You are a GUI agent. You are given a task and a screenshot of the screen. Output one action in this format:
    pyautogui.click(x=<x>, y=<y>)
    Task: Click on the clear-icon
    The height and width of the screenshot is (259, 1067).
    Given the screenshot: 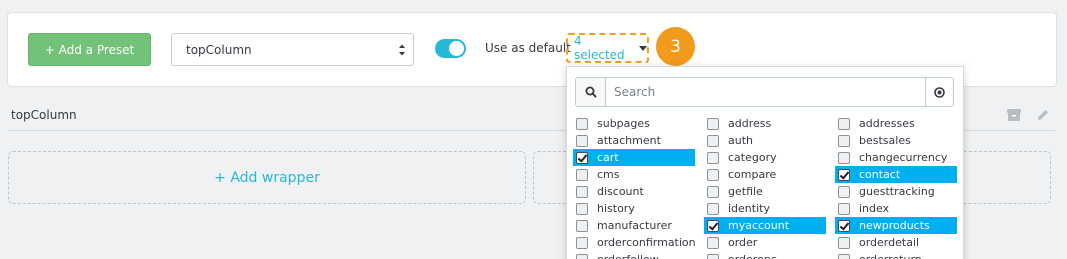 What is the action you would take?
    pyautogui.click(x=939, y=92)
    